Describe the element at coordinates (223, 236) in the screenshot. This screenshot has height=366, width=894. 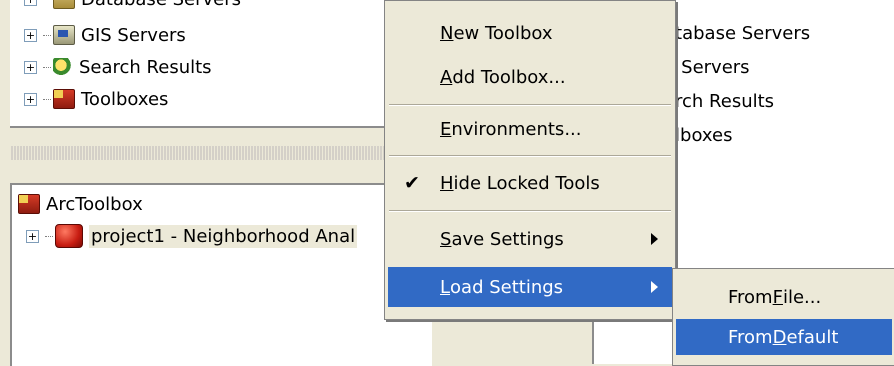
I see `tree-item-label: project1 - Neighborhood Anal` at that location.